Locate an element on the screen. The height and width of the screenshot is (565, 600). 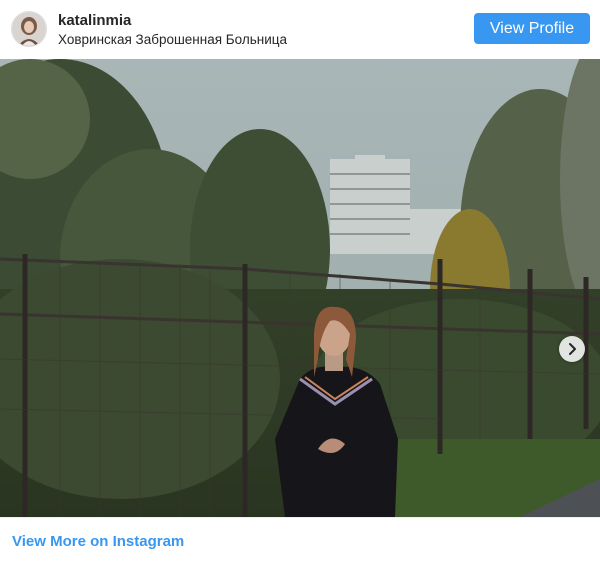
location: Ховринская Заброшенная Больница is located at coordinates (172, 40).